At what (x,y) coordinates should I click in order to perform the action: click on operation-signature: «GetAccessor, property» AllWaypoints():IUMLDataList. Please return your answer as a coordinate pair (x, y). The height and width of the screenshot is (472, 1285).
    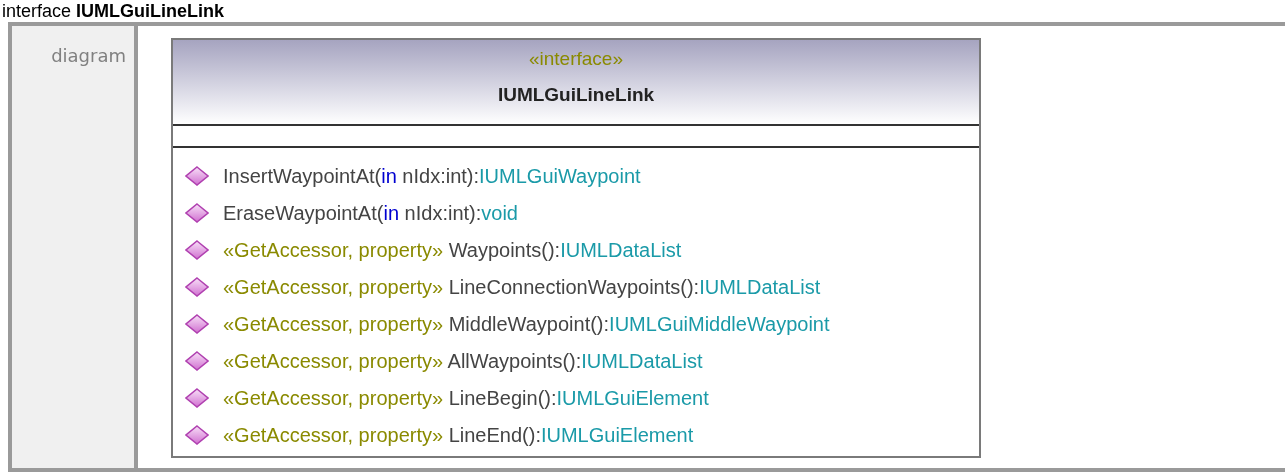
    Looking at the image, I should click on (463, 361).